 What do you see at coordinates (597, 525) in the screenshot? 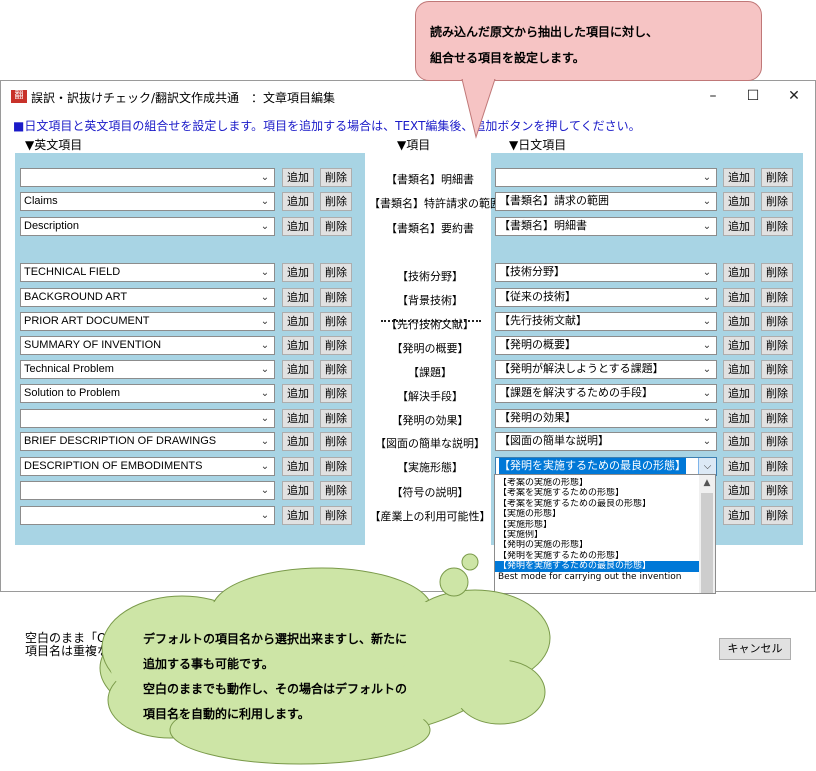
I see `dropdown-option: 【実施形態】` at bounding box center [597, 525].